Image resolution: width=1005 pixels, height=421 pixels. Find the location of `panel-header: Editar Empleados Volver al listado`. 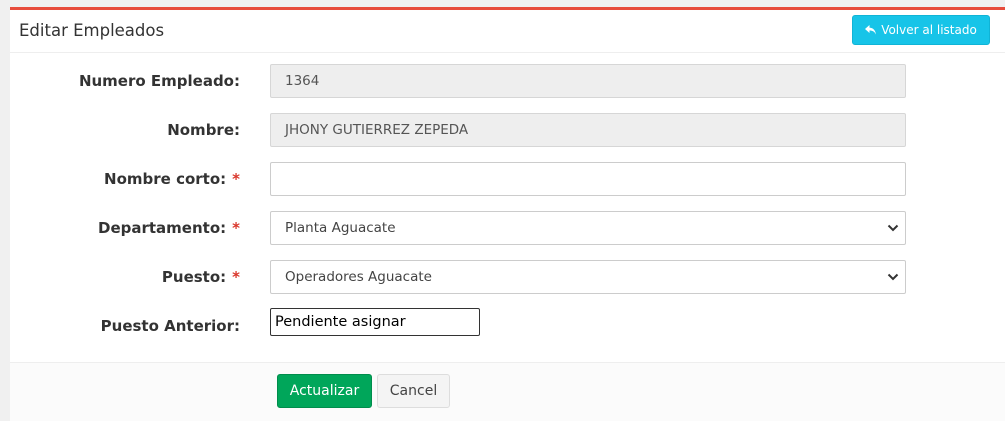

panel-header: Editar Empleados Volver al listado is located at coordinates (507, 31).